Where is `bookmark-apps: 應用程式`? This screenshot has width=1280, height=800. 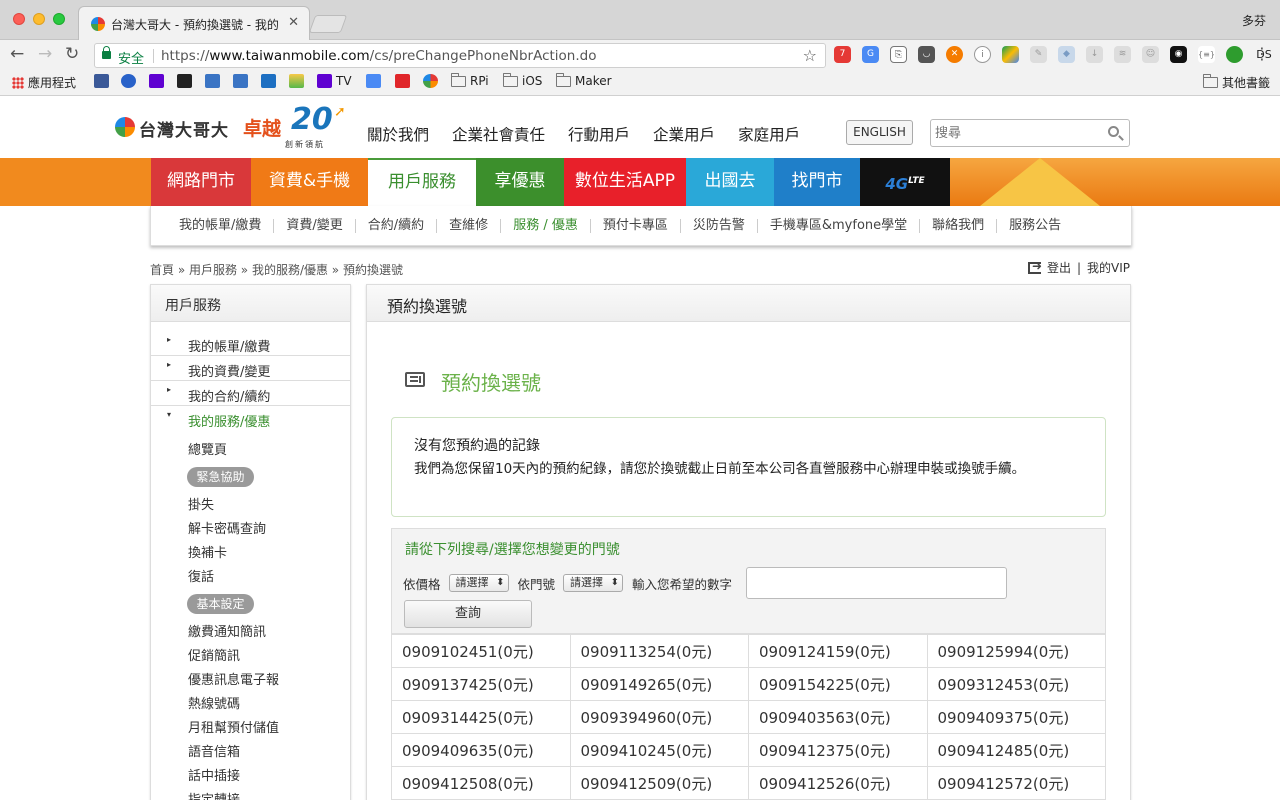 bookmark-apps: 應用程式 is located at coordinates (44, 82).